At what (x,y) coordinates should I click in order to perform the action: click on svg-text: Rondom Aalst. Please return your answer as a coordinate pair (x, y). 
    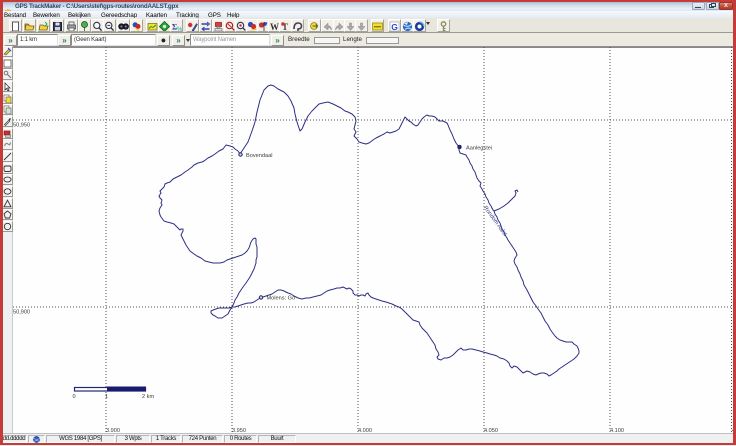
    Looking at the image, I should click on (495, 221).